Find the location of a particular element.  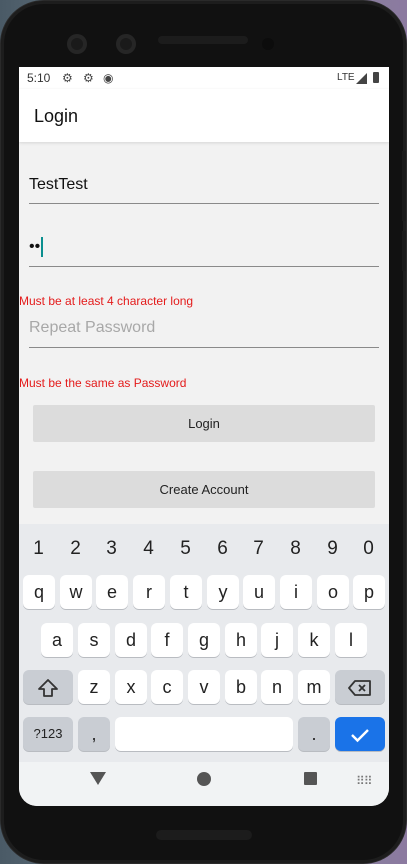

key-o: o is located at coordinates (333, 592).